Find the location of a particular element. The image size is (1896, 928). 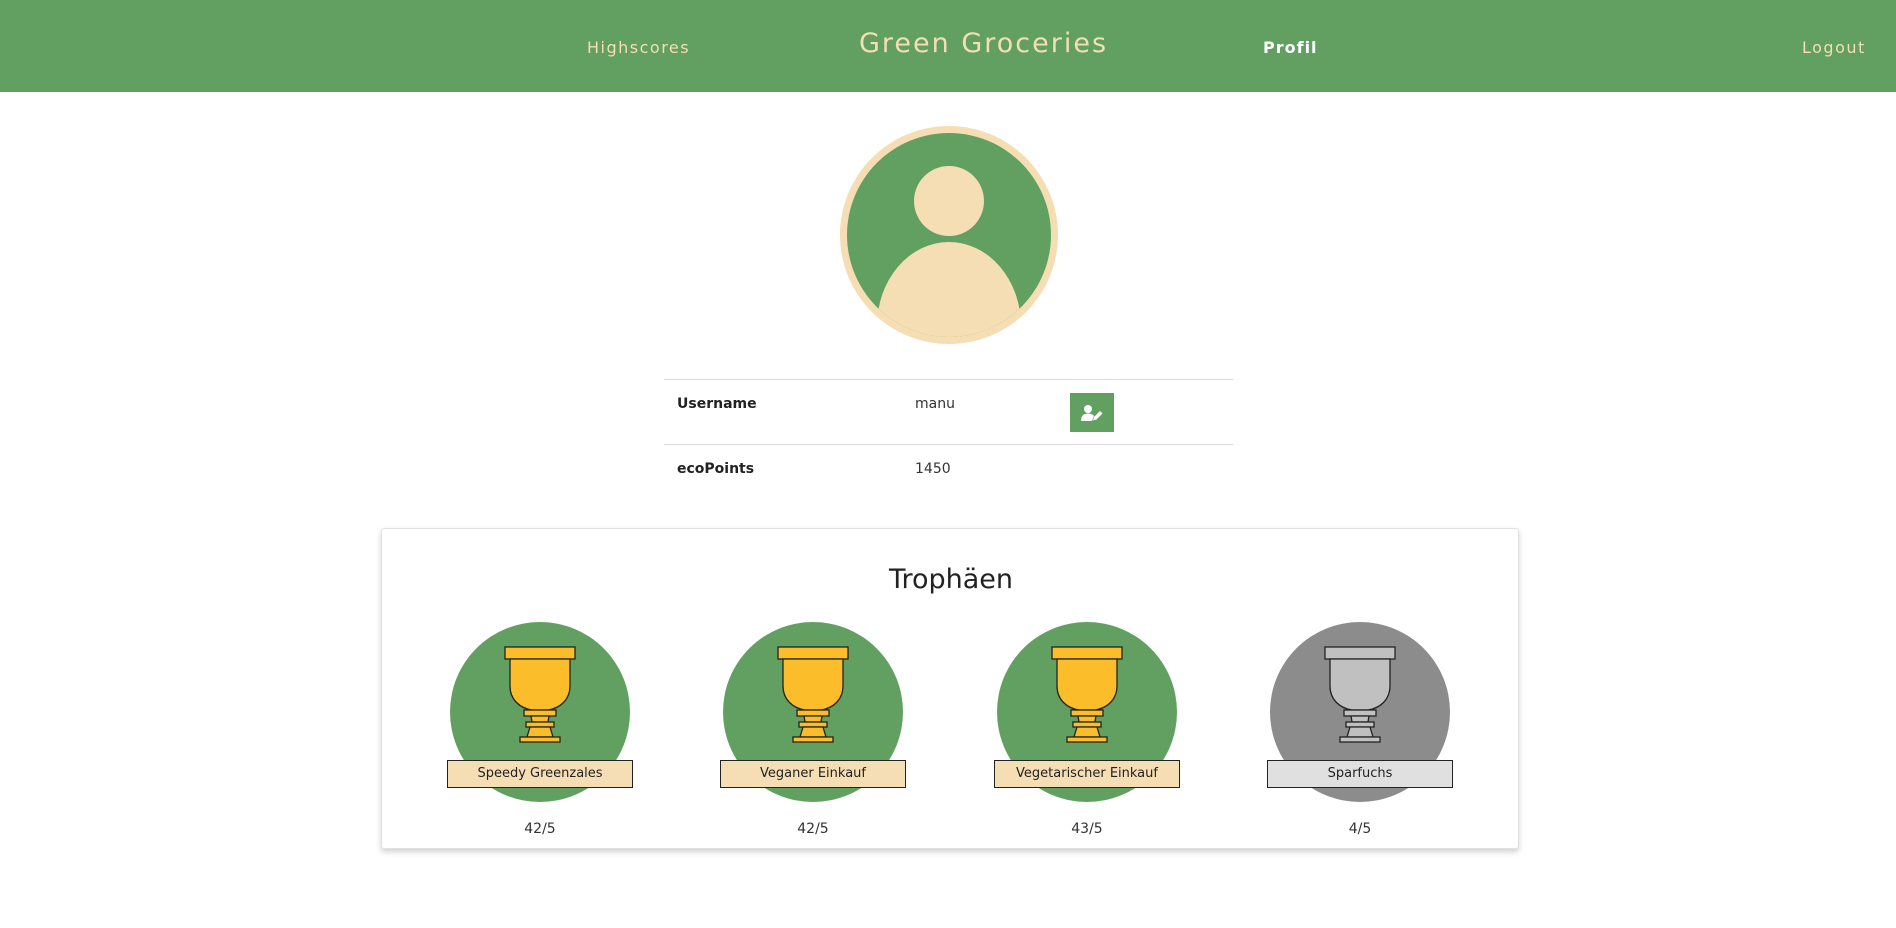

profile-row-username: Username manu is located at coordinates (949, 411).